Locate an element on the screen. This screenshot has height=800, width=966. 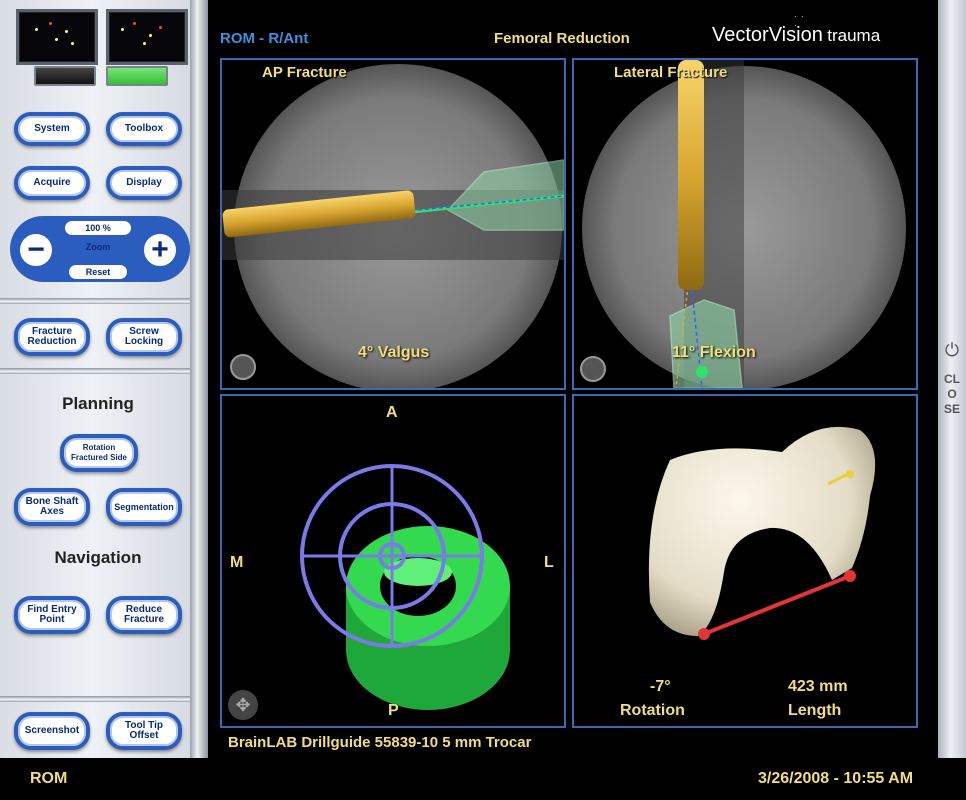
brand-sub: trauma is located at coordinates (854, 35).